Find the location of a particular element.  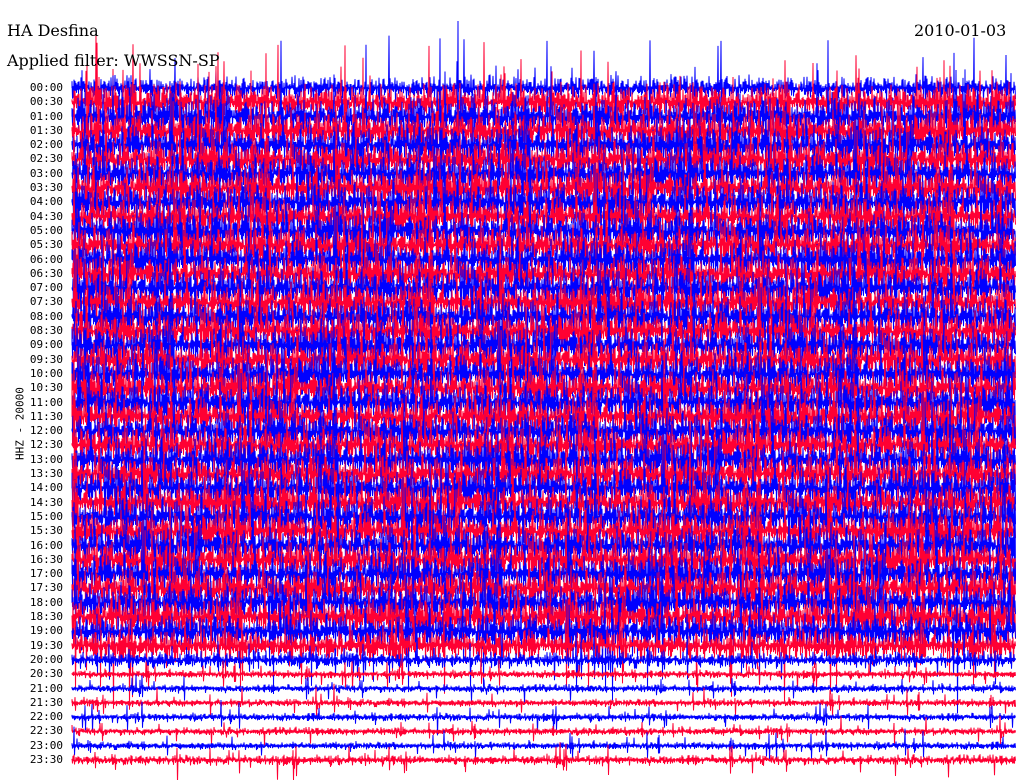

station-title: HA Desfina is located at coordinates (53, 30).